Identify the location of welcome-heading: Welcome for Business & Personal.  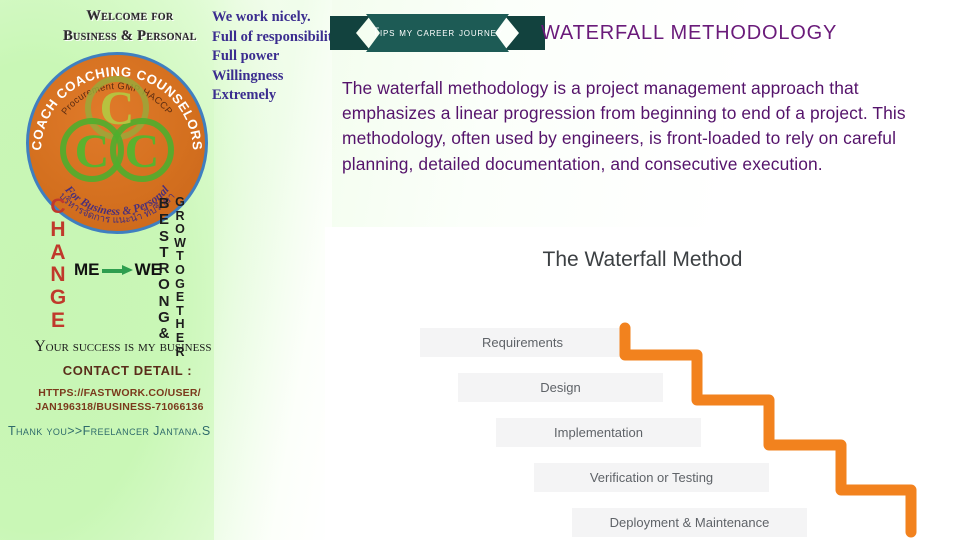
(130, 26).